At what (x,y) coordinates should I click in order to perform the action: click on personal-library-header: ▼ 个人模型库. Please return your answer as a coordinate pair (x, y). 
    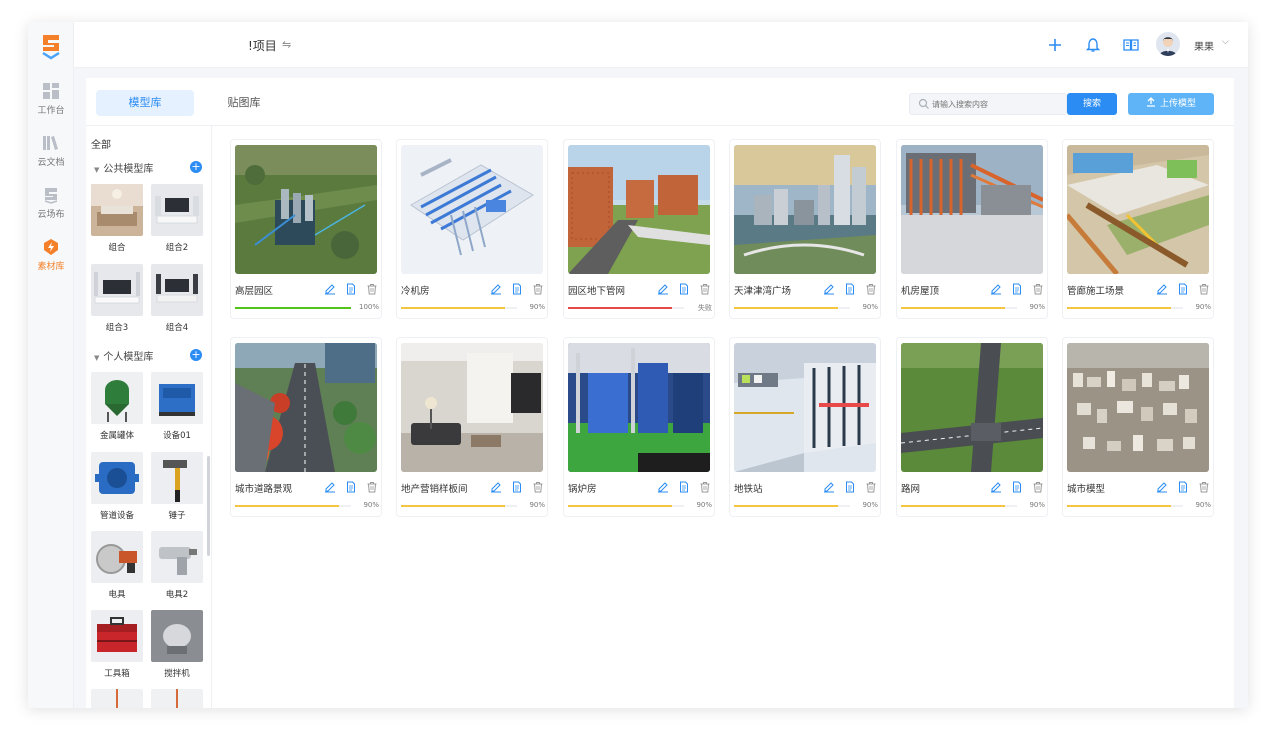
    Looking at the image, I should click on (123, 355).